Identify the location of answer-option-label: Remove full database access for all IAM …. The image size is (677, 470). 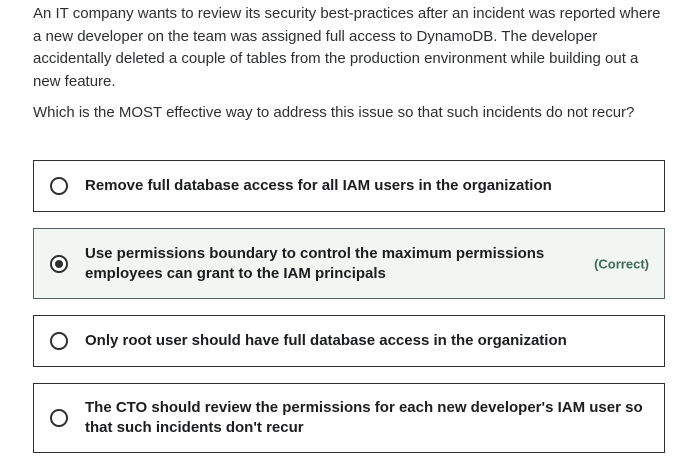
(318, 185).